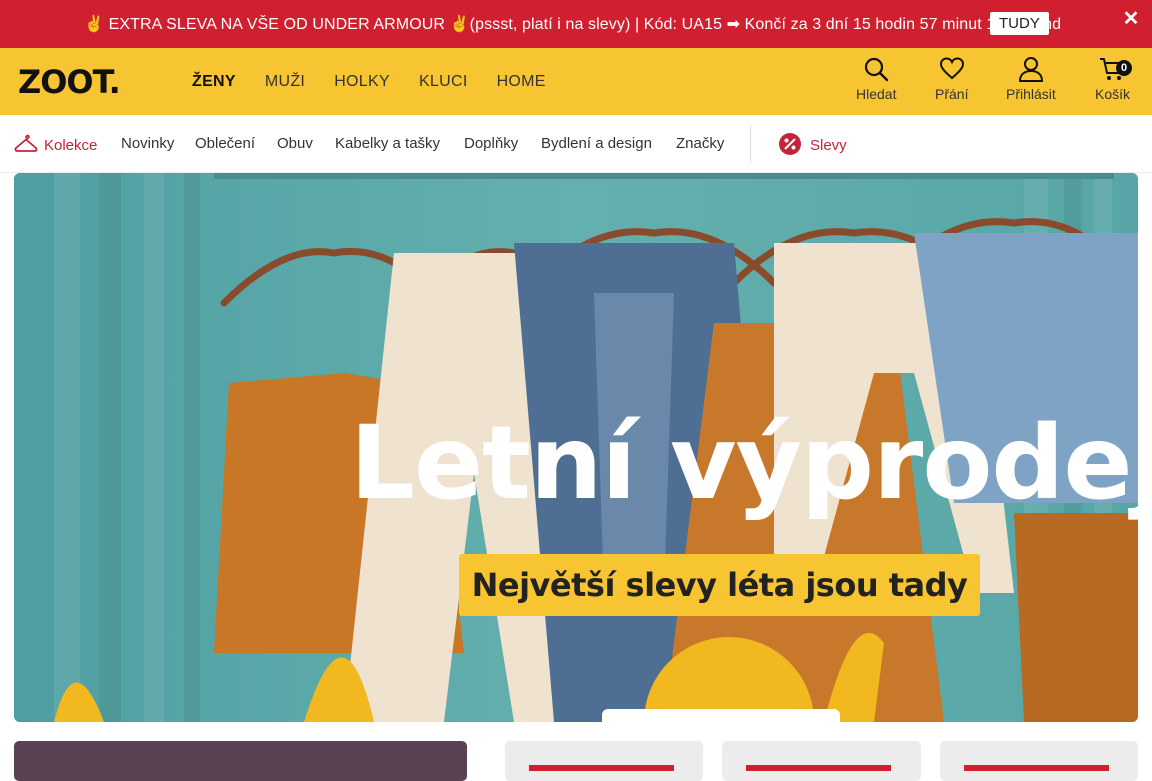  What do you see at coordinates (877, 69) in the screenshot?
I see `search-icon` at bounding box center [877, 69].